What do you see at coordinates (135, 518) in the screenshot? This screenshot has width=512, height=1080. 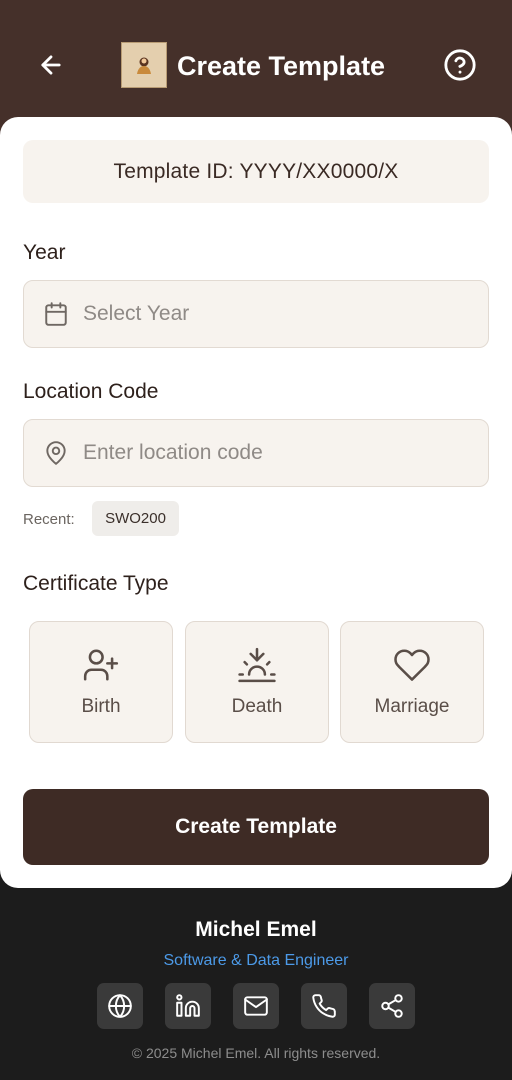 I see `recent-chip: SWO200` at bounding box center [135, 518].